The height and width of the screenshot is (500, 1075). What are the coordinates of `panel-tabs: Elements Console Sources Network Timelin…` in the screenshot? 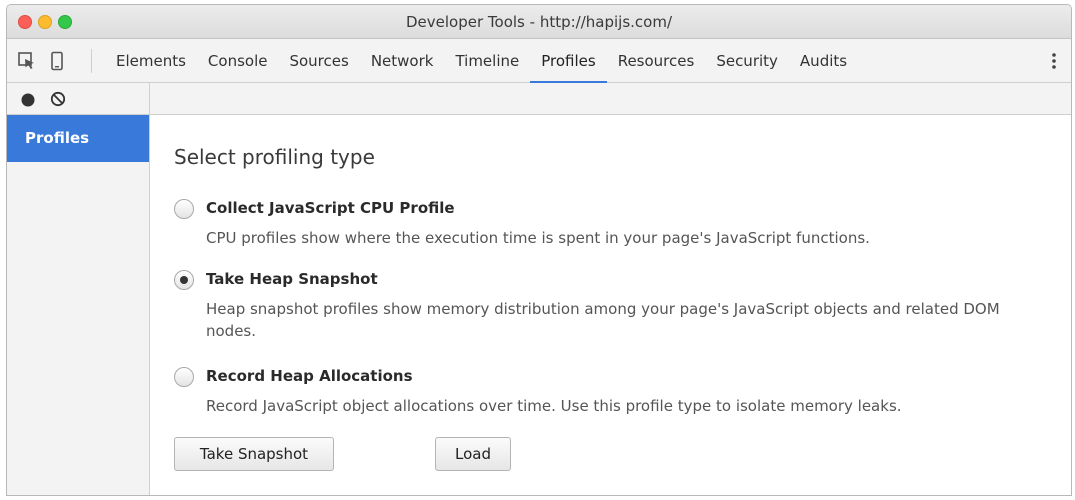 It's located at (481, 61).